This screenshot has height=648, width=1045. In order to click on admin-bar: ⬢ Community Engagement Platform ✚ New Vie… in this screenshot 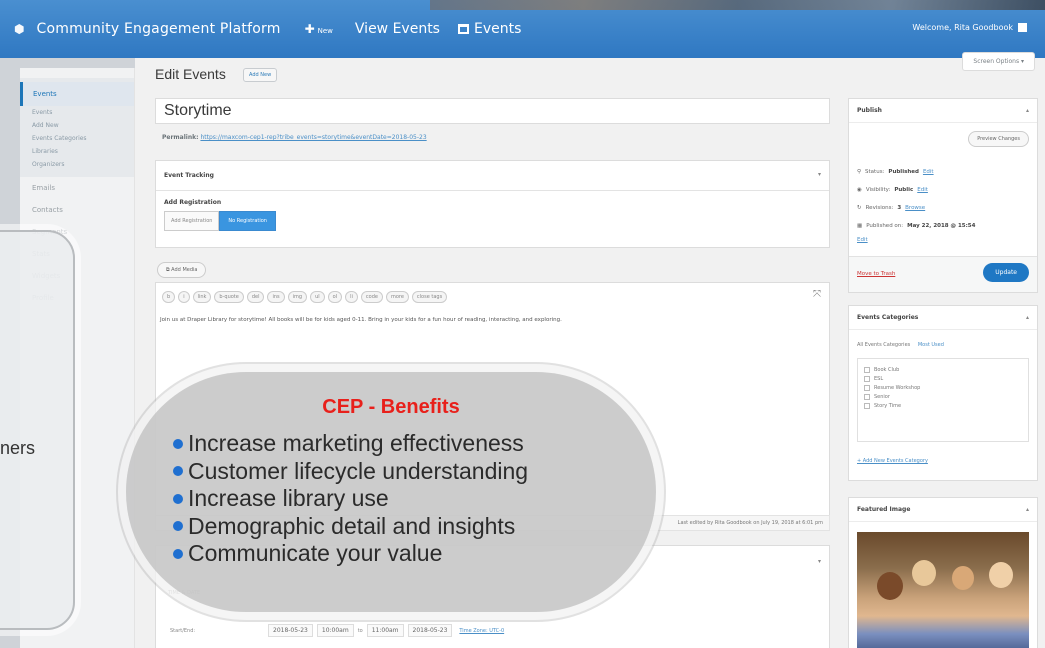, I will do `click(522, 29)`.